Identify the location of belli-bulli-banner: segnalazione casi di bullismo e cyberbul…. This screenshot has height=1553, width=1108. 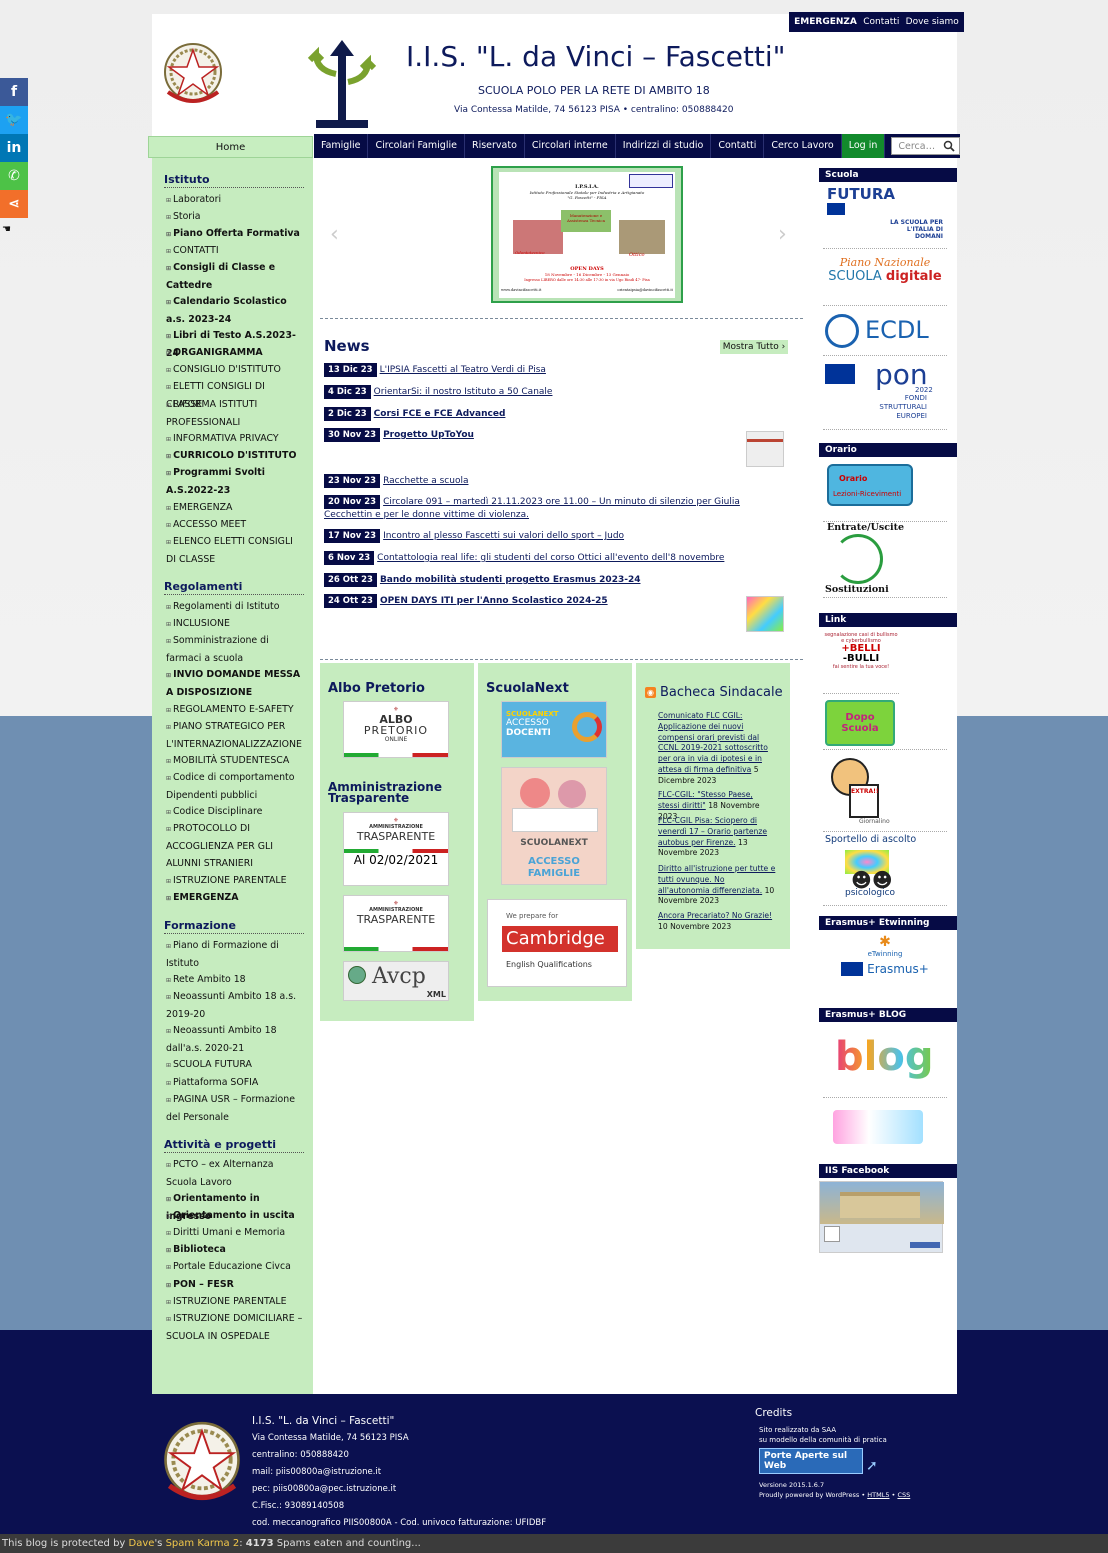
(861, 663).